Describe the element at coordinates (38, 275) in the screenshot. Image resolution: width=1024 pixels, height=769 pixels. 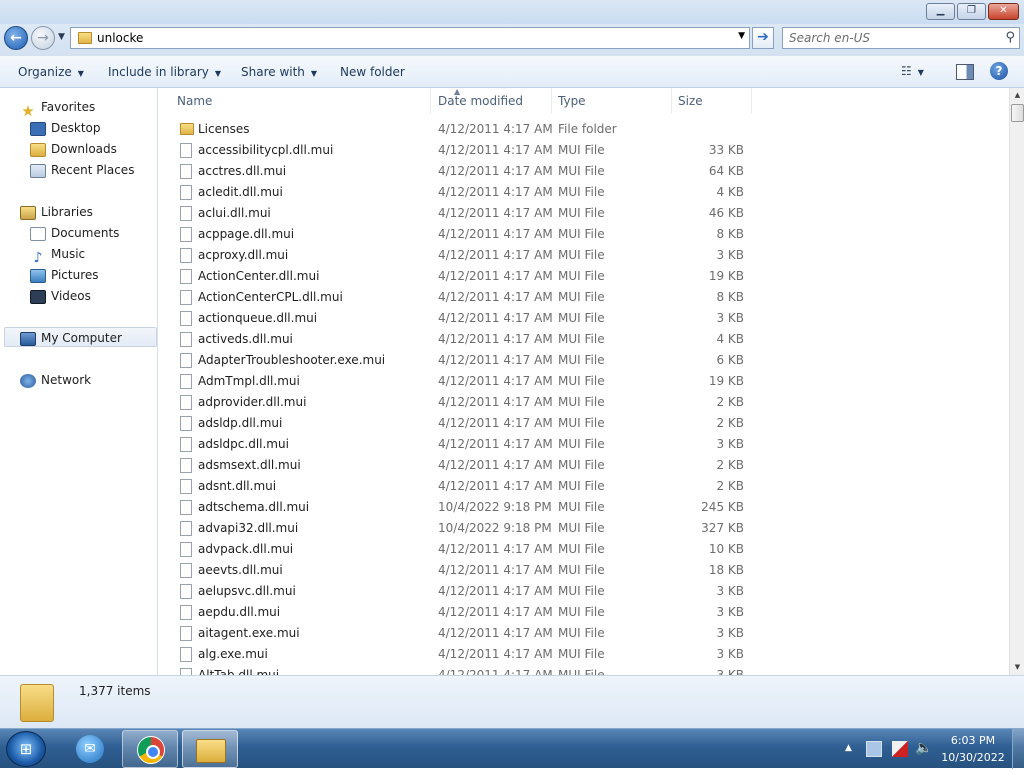
I see `pictures-icon` at that location.